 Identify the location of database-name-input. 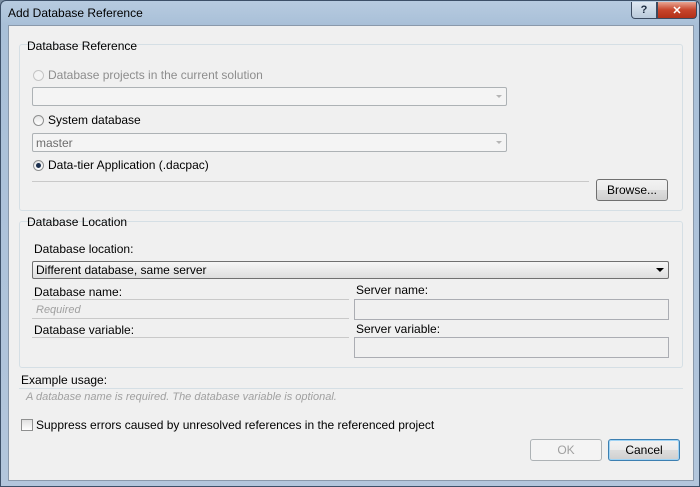
(190, 299).